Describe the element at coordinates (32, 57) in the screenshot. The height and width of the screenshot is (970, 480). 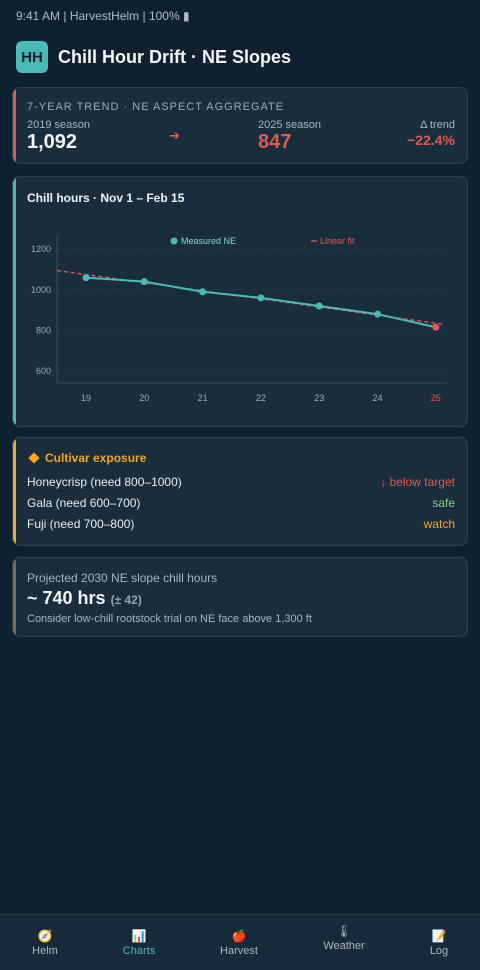
I see `app-logo: HH` at that location.